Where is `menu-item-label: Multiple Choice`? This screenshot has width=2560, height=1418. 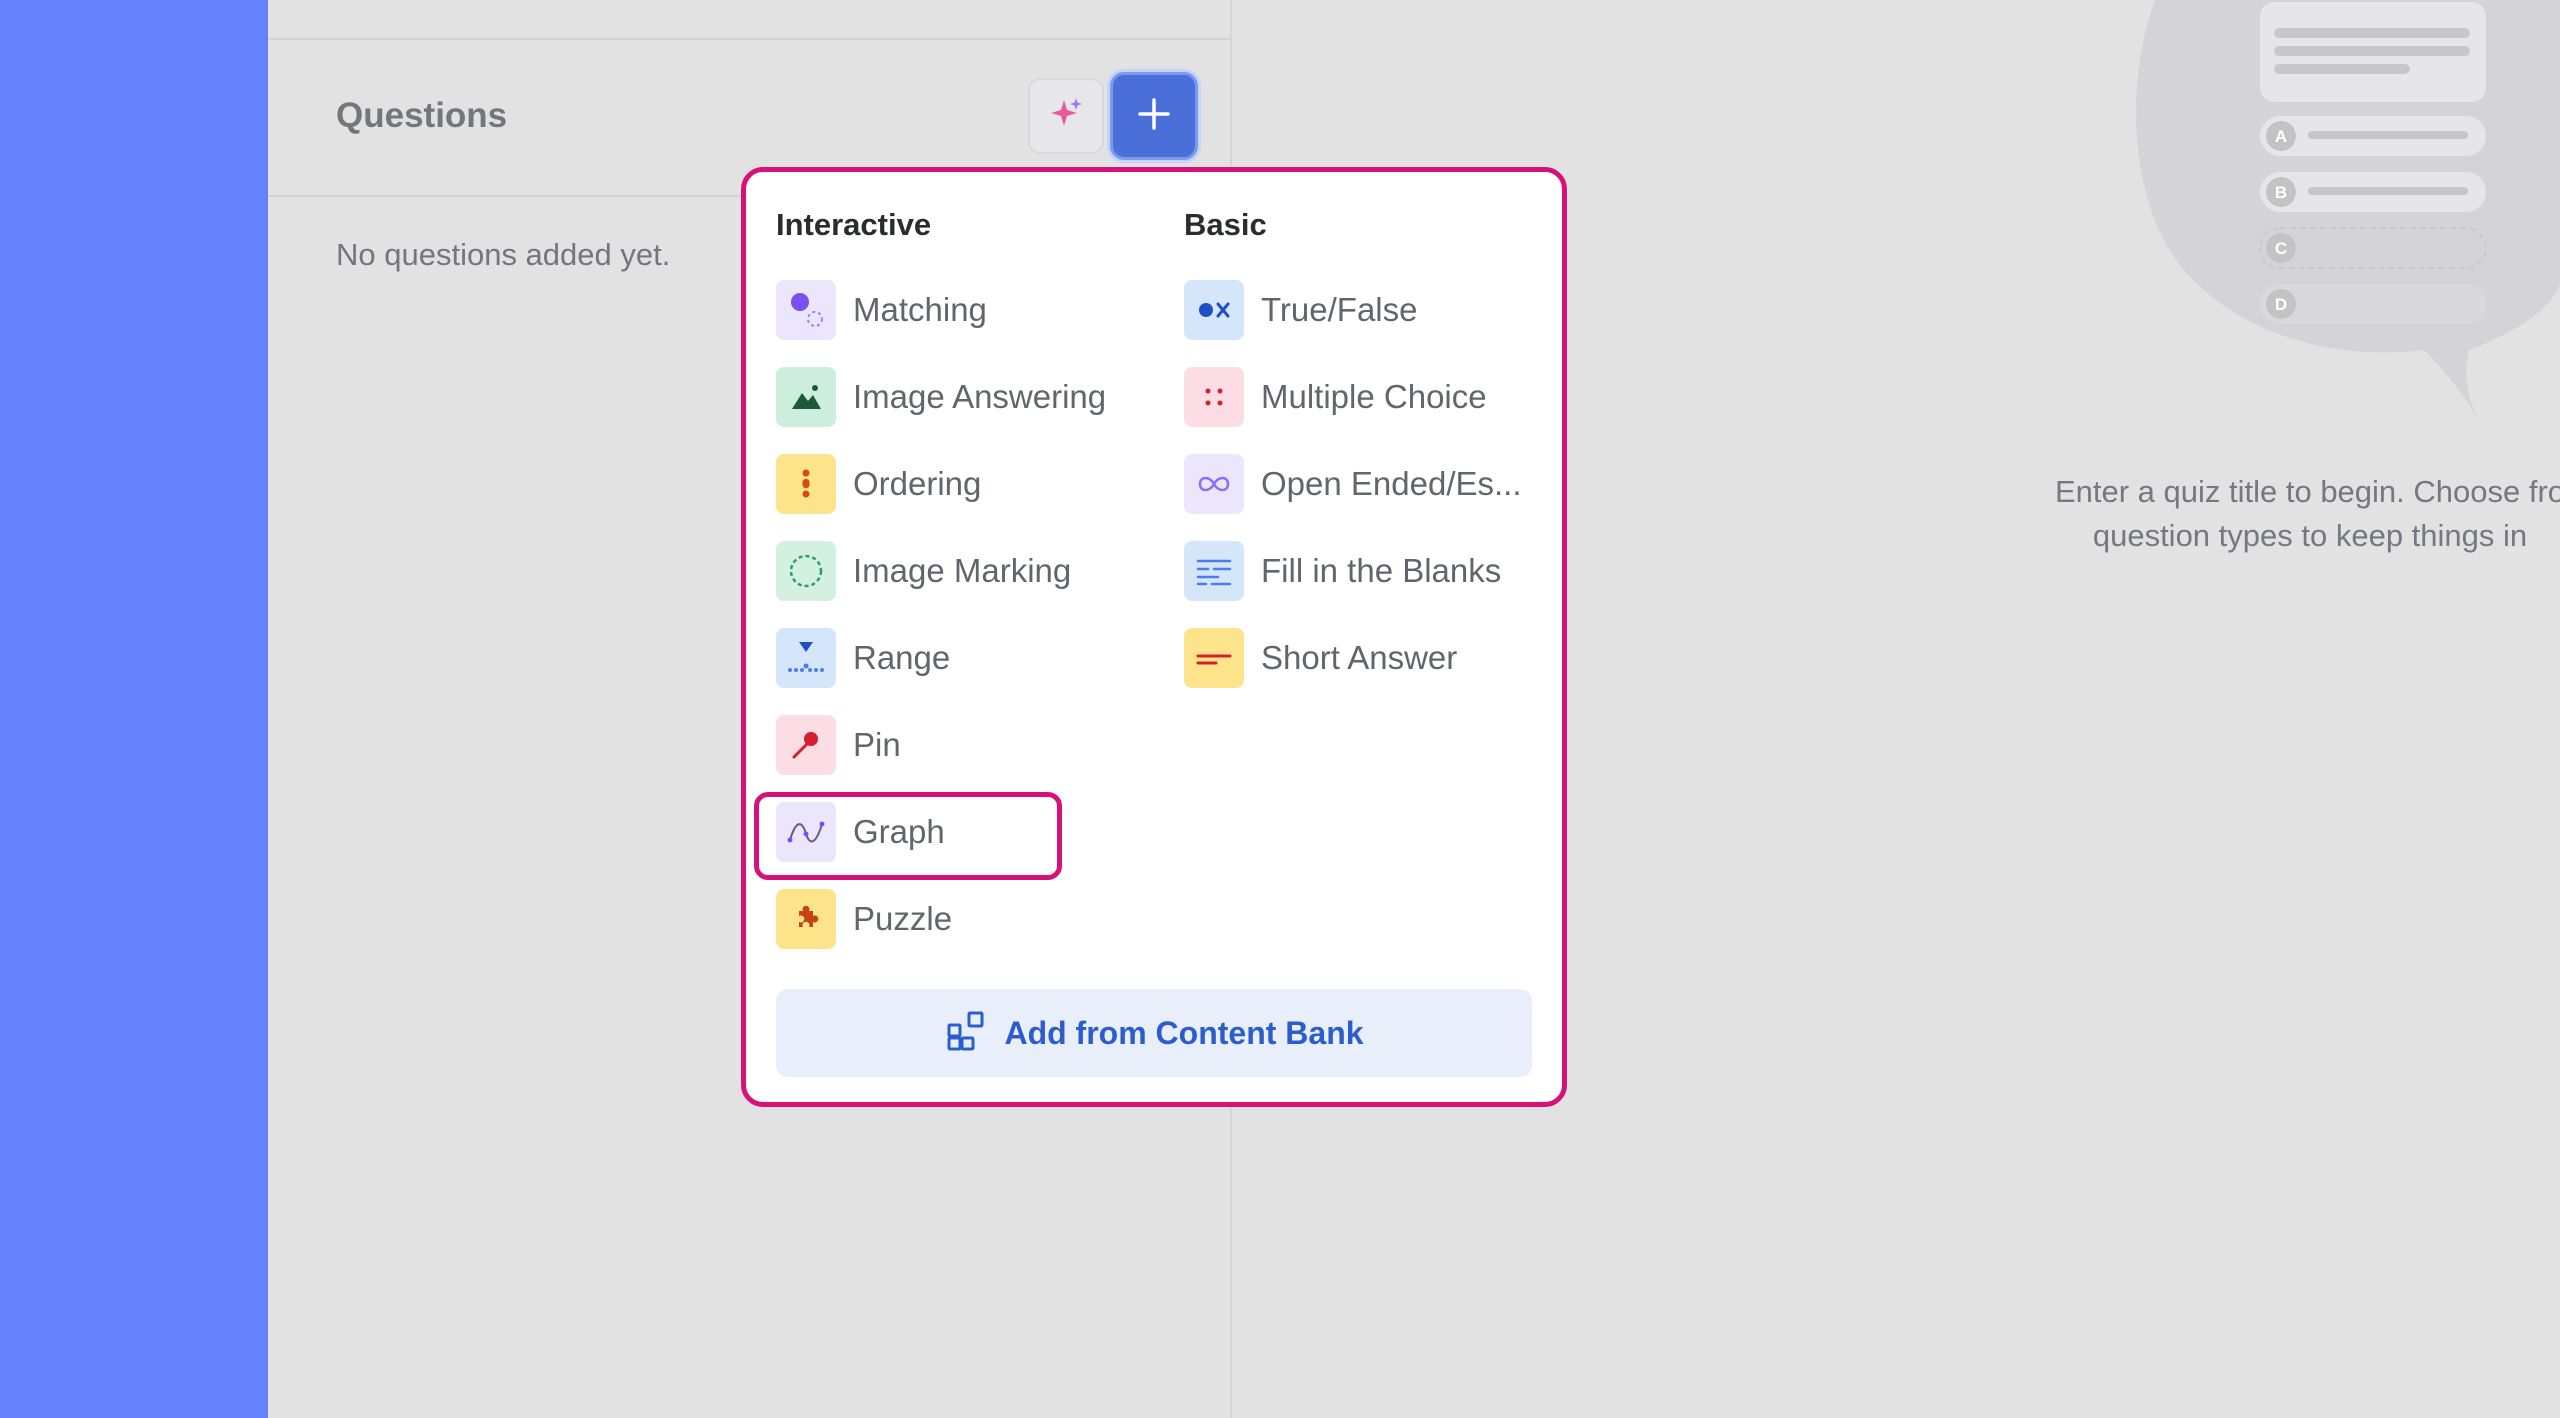
menu-item-label: Multiple Choice is located at coordinates (1374, 396).